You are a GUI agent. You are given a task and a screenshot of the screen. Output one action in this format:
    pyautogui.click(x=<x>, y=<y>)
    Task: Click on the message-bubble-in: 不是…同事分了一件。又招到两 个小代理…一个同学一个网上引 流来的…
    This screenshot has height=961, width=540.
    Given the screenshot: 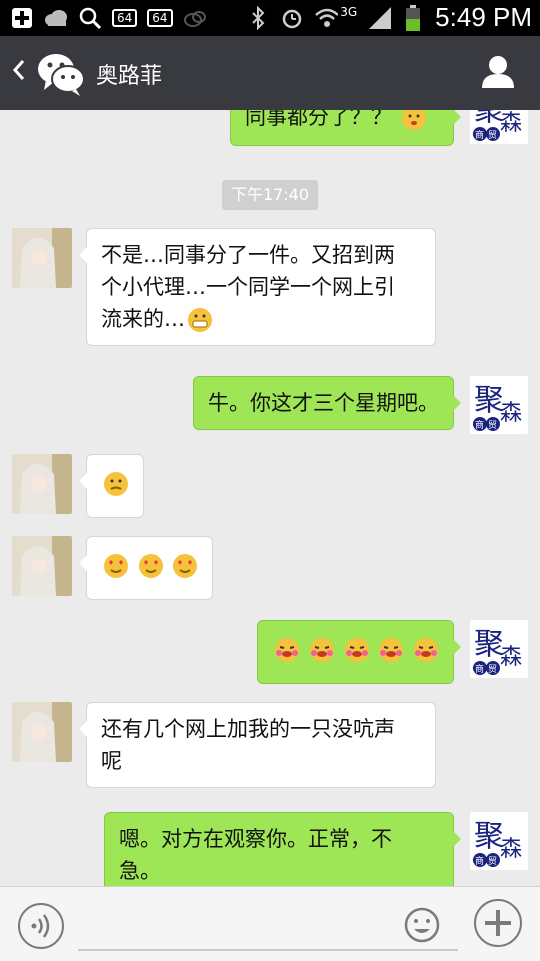 What is the action you would take?
    pyautogui.click(x=257, y=287)
    